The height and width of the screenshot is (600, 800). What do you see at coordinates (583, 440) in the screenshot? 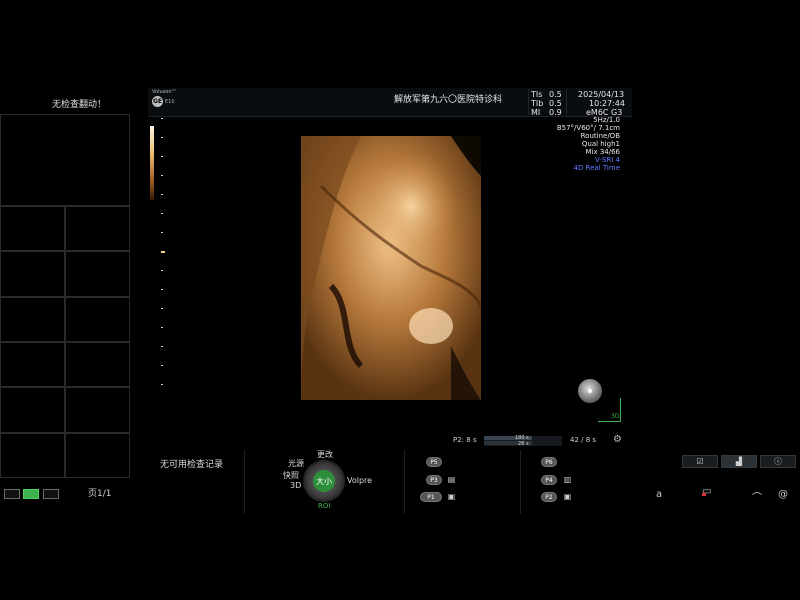
I see `frame-count: 42 / 8 s` at bounding box center [583, 440].